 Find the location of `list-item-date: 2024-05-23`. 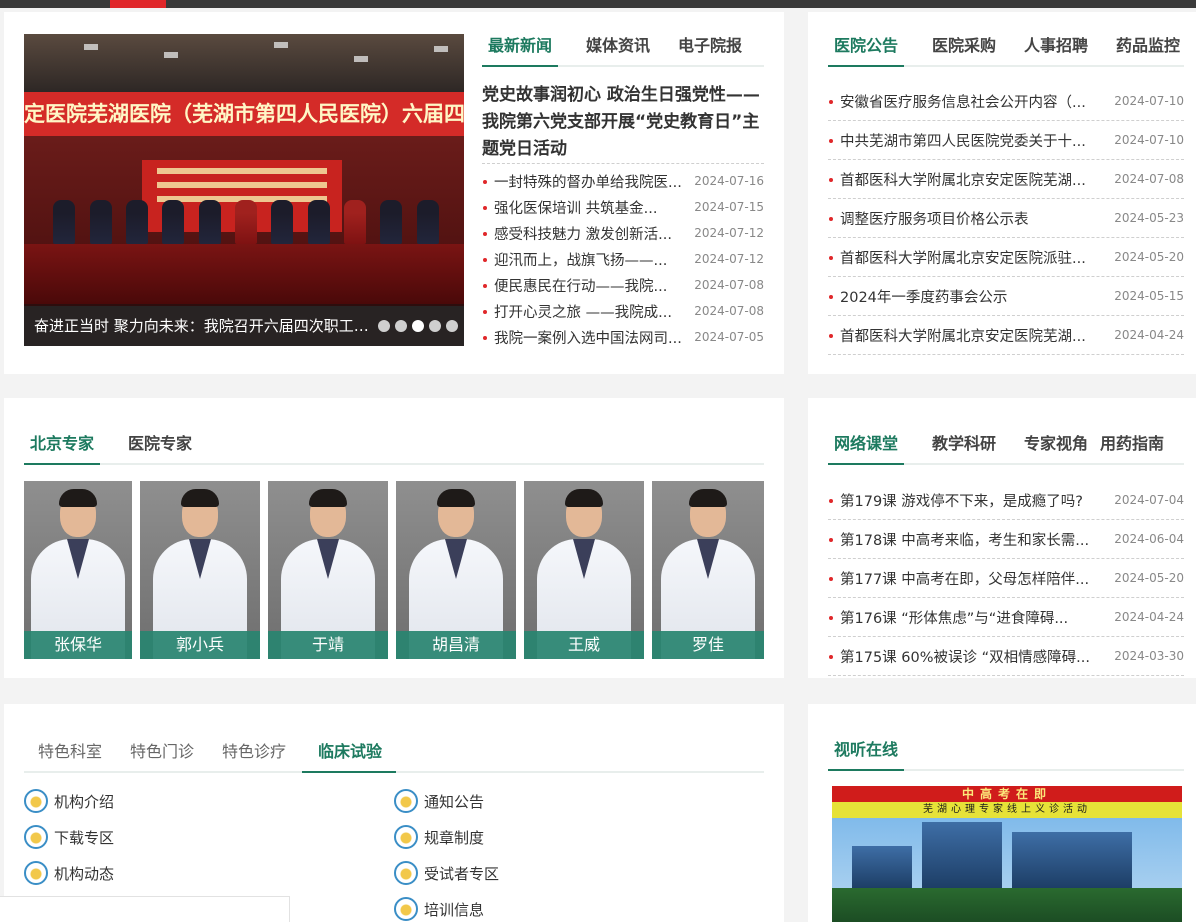

list-item-date: 2024-05-23 is located at coordinates (1149, 218).